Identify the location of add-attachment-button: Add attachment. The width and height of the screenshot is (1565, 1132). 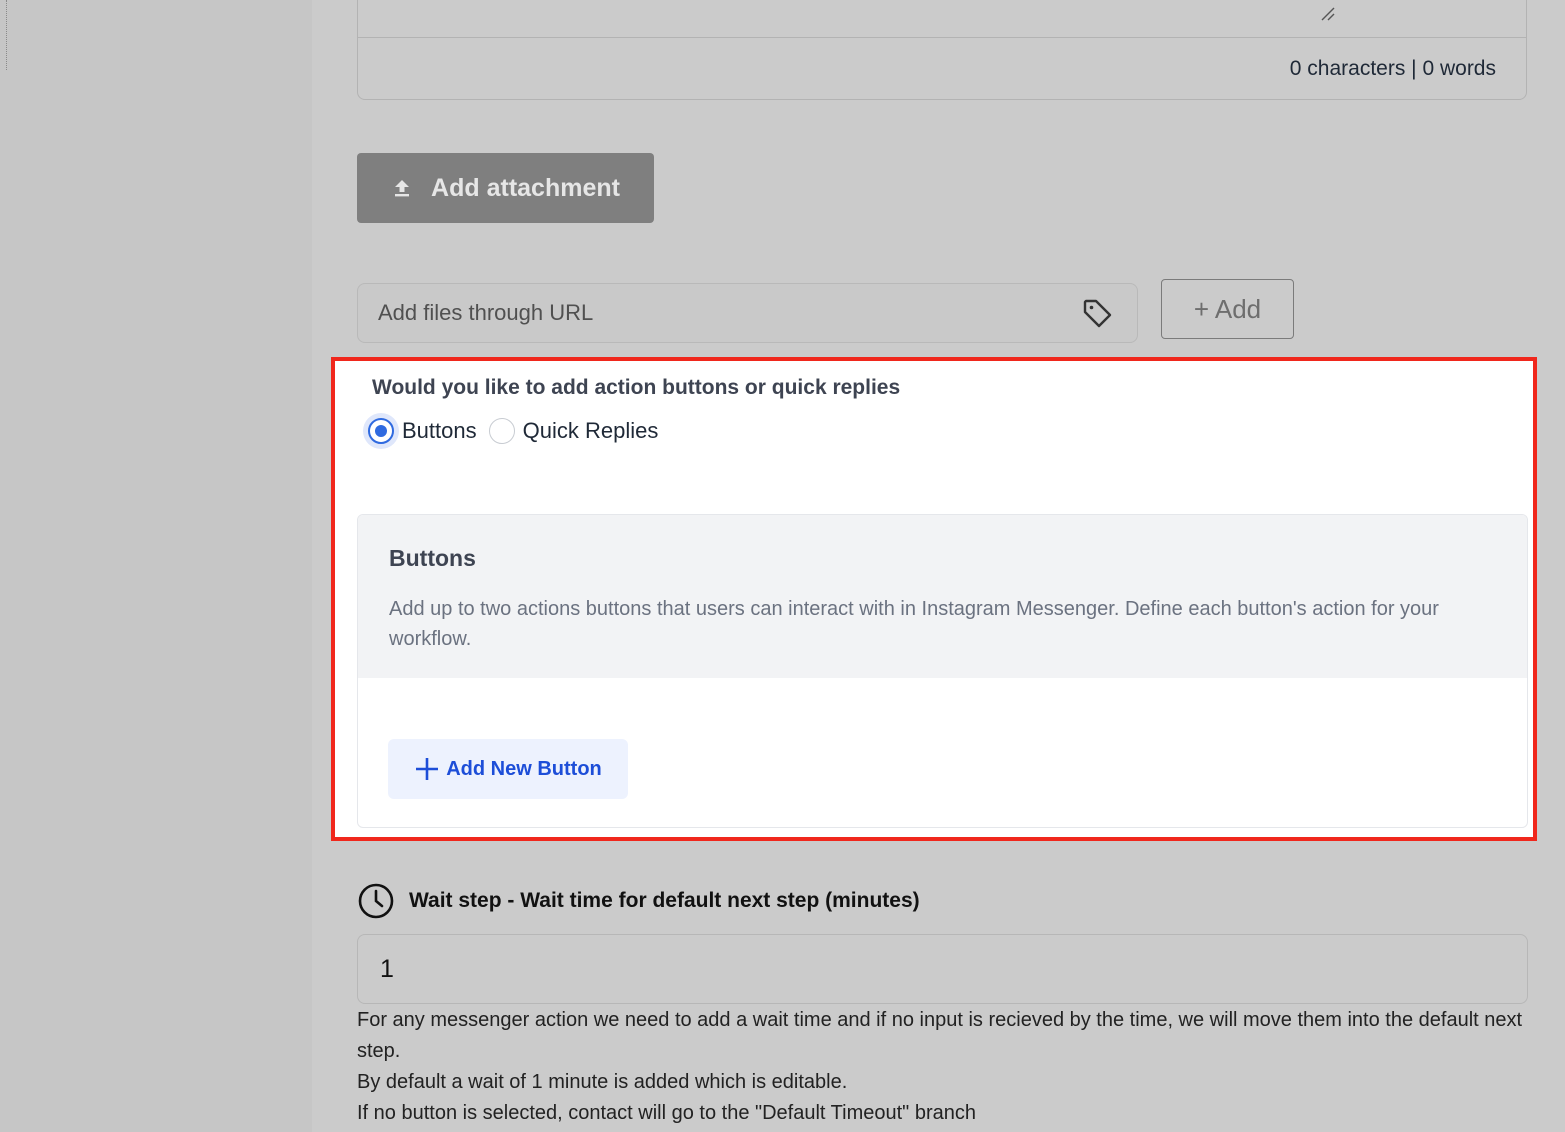
(505, 188).